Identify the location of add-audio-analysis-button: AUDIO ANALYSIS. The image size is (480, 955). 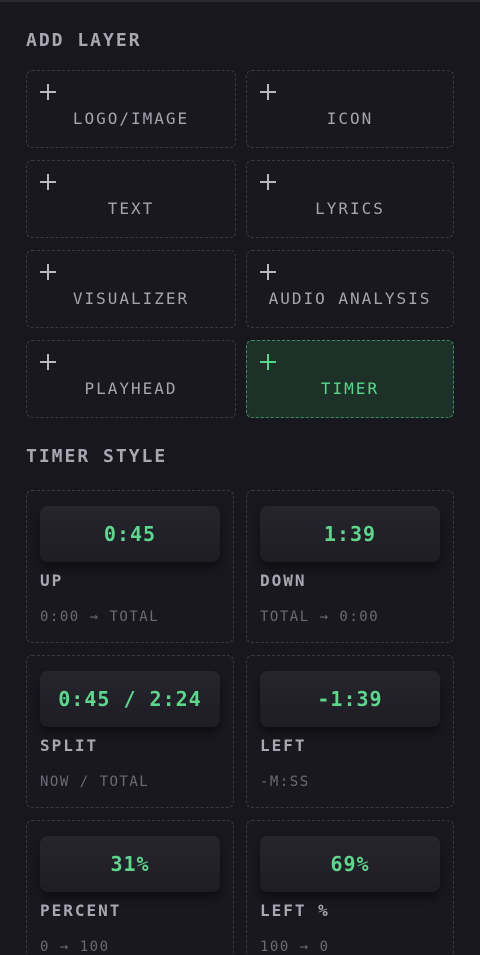
(350, 289).